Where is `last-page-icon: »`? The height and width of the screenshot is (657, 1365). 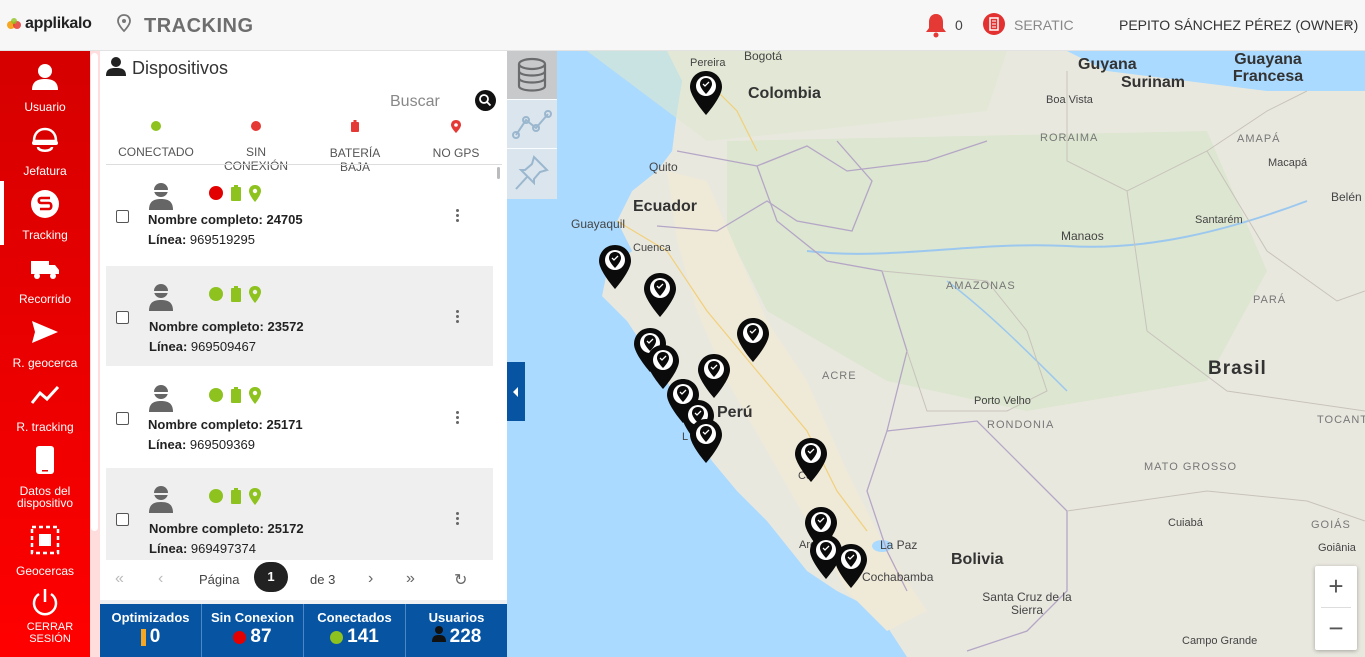 last-page-icon: » is located at coordinates (410, 579).